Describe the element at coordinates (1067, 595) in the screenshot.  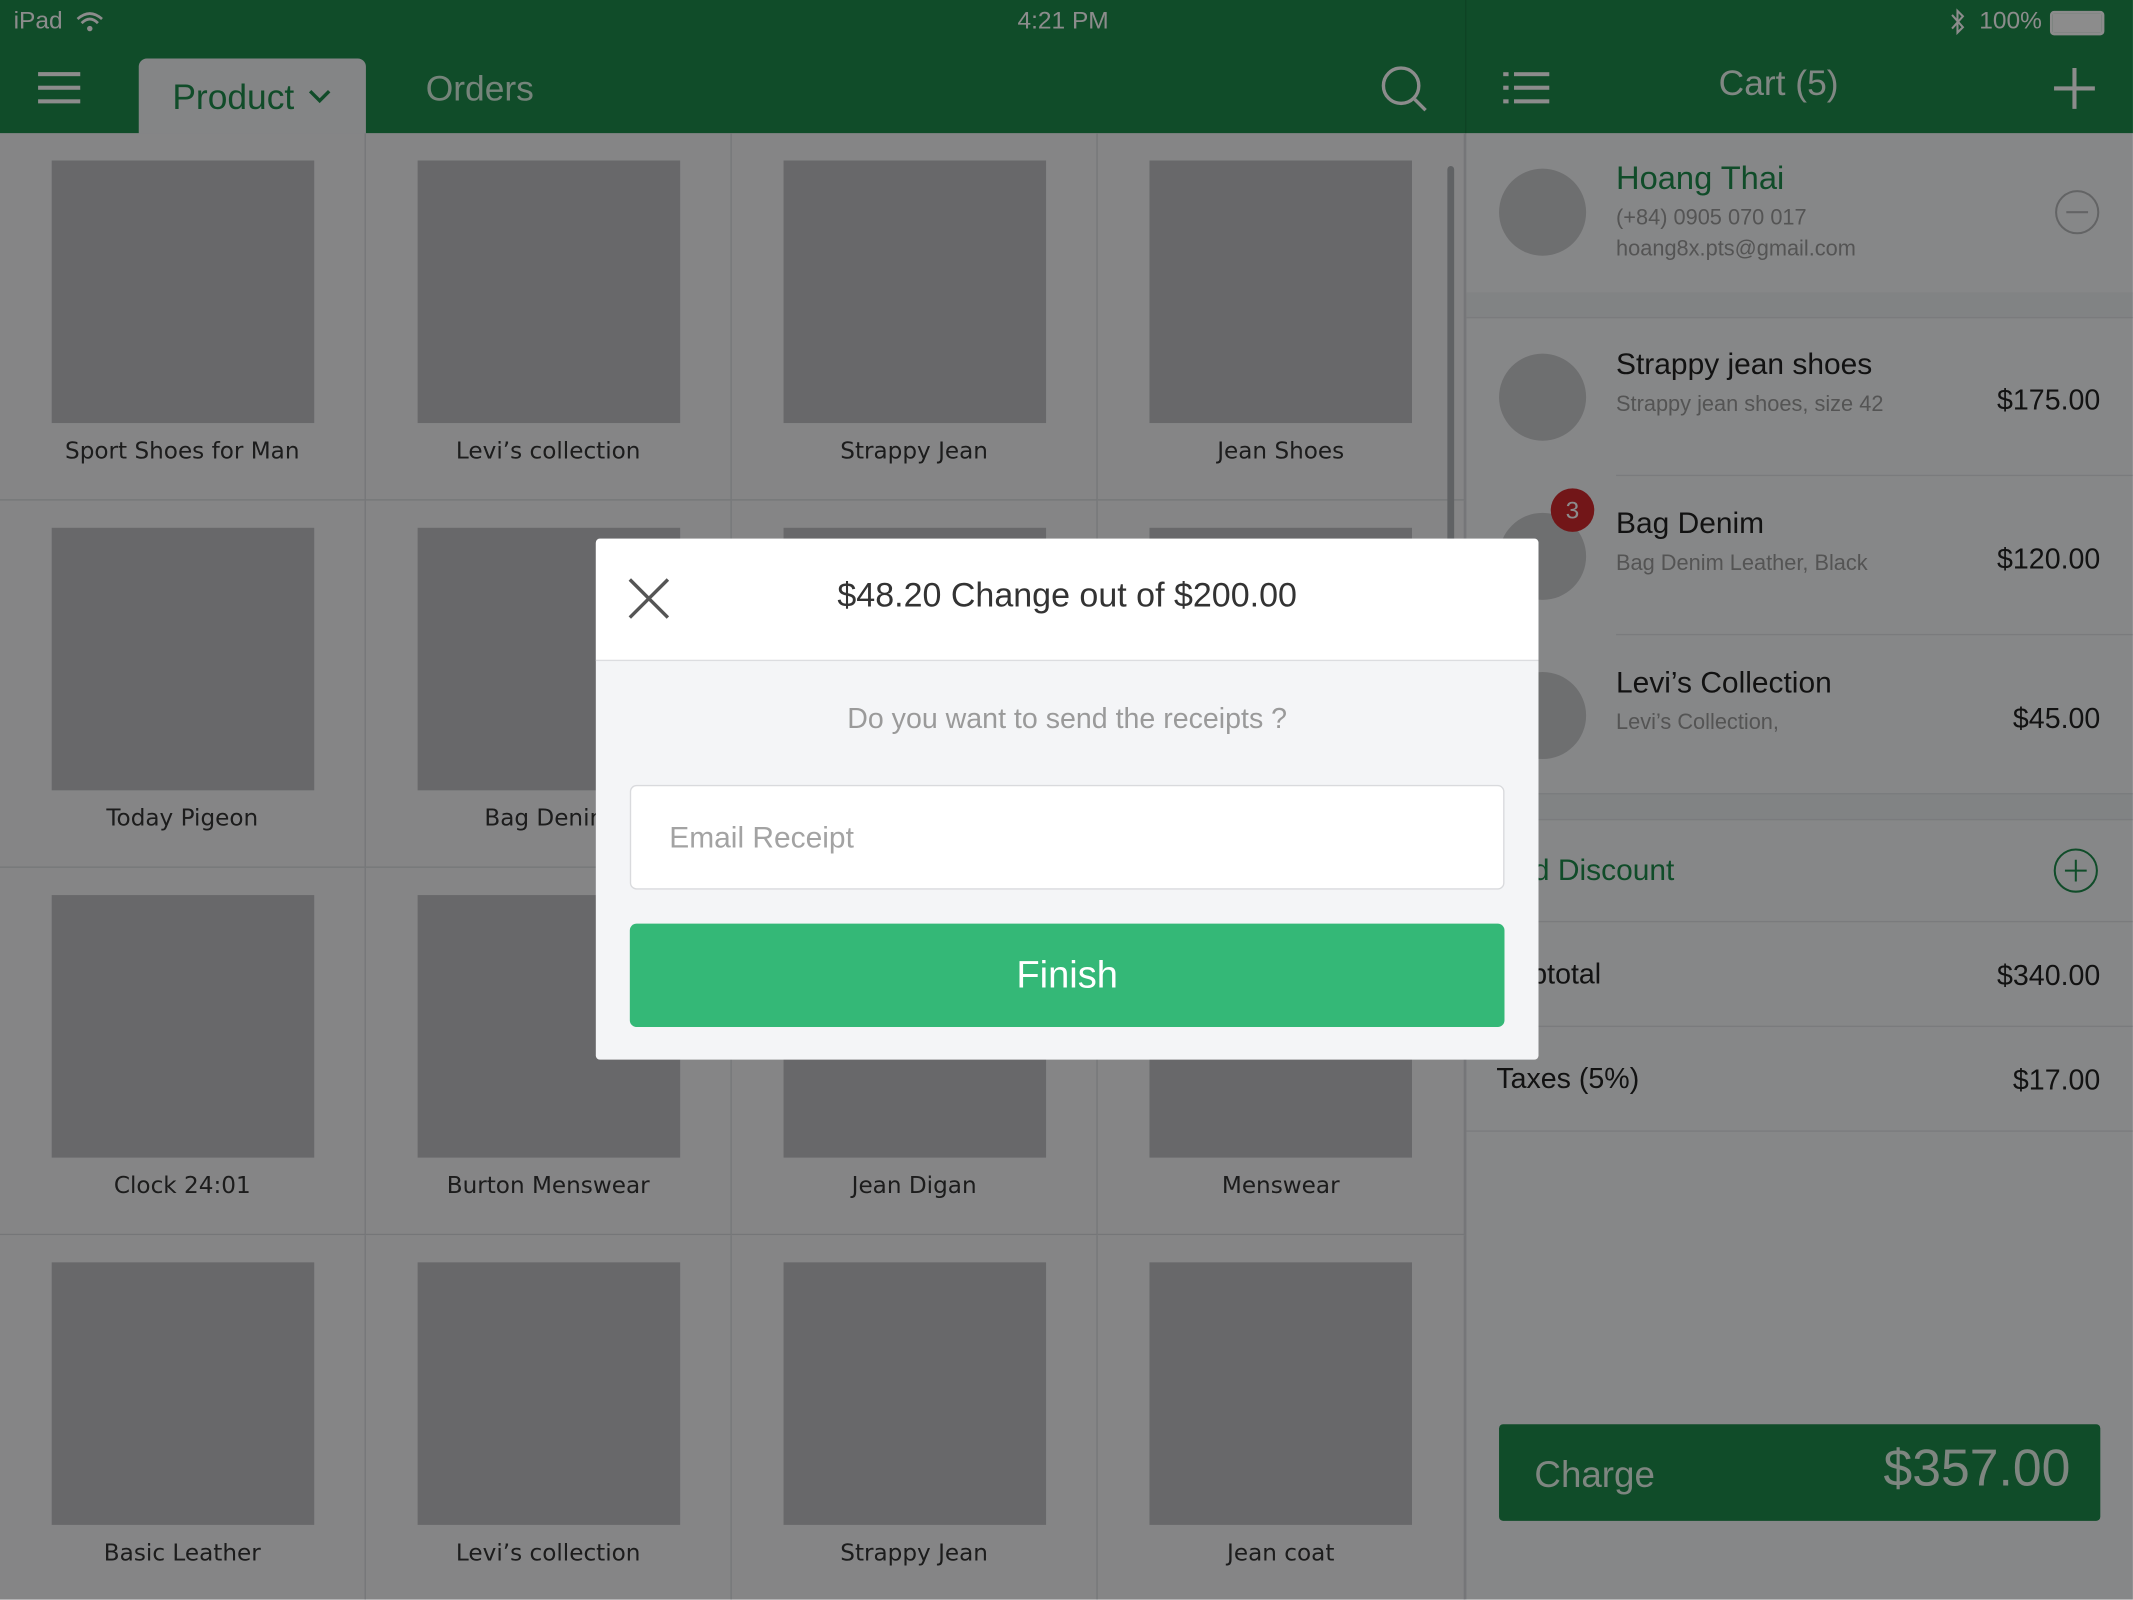
I see `modal-title: $48.20 Change out of $200.00` at that location.